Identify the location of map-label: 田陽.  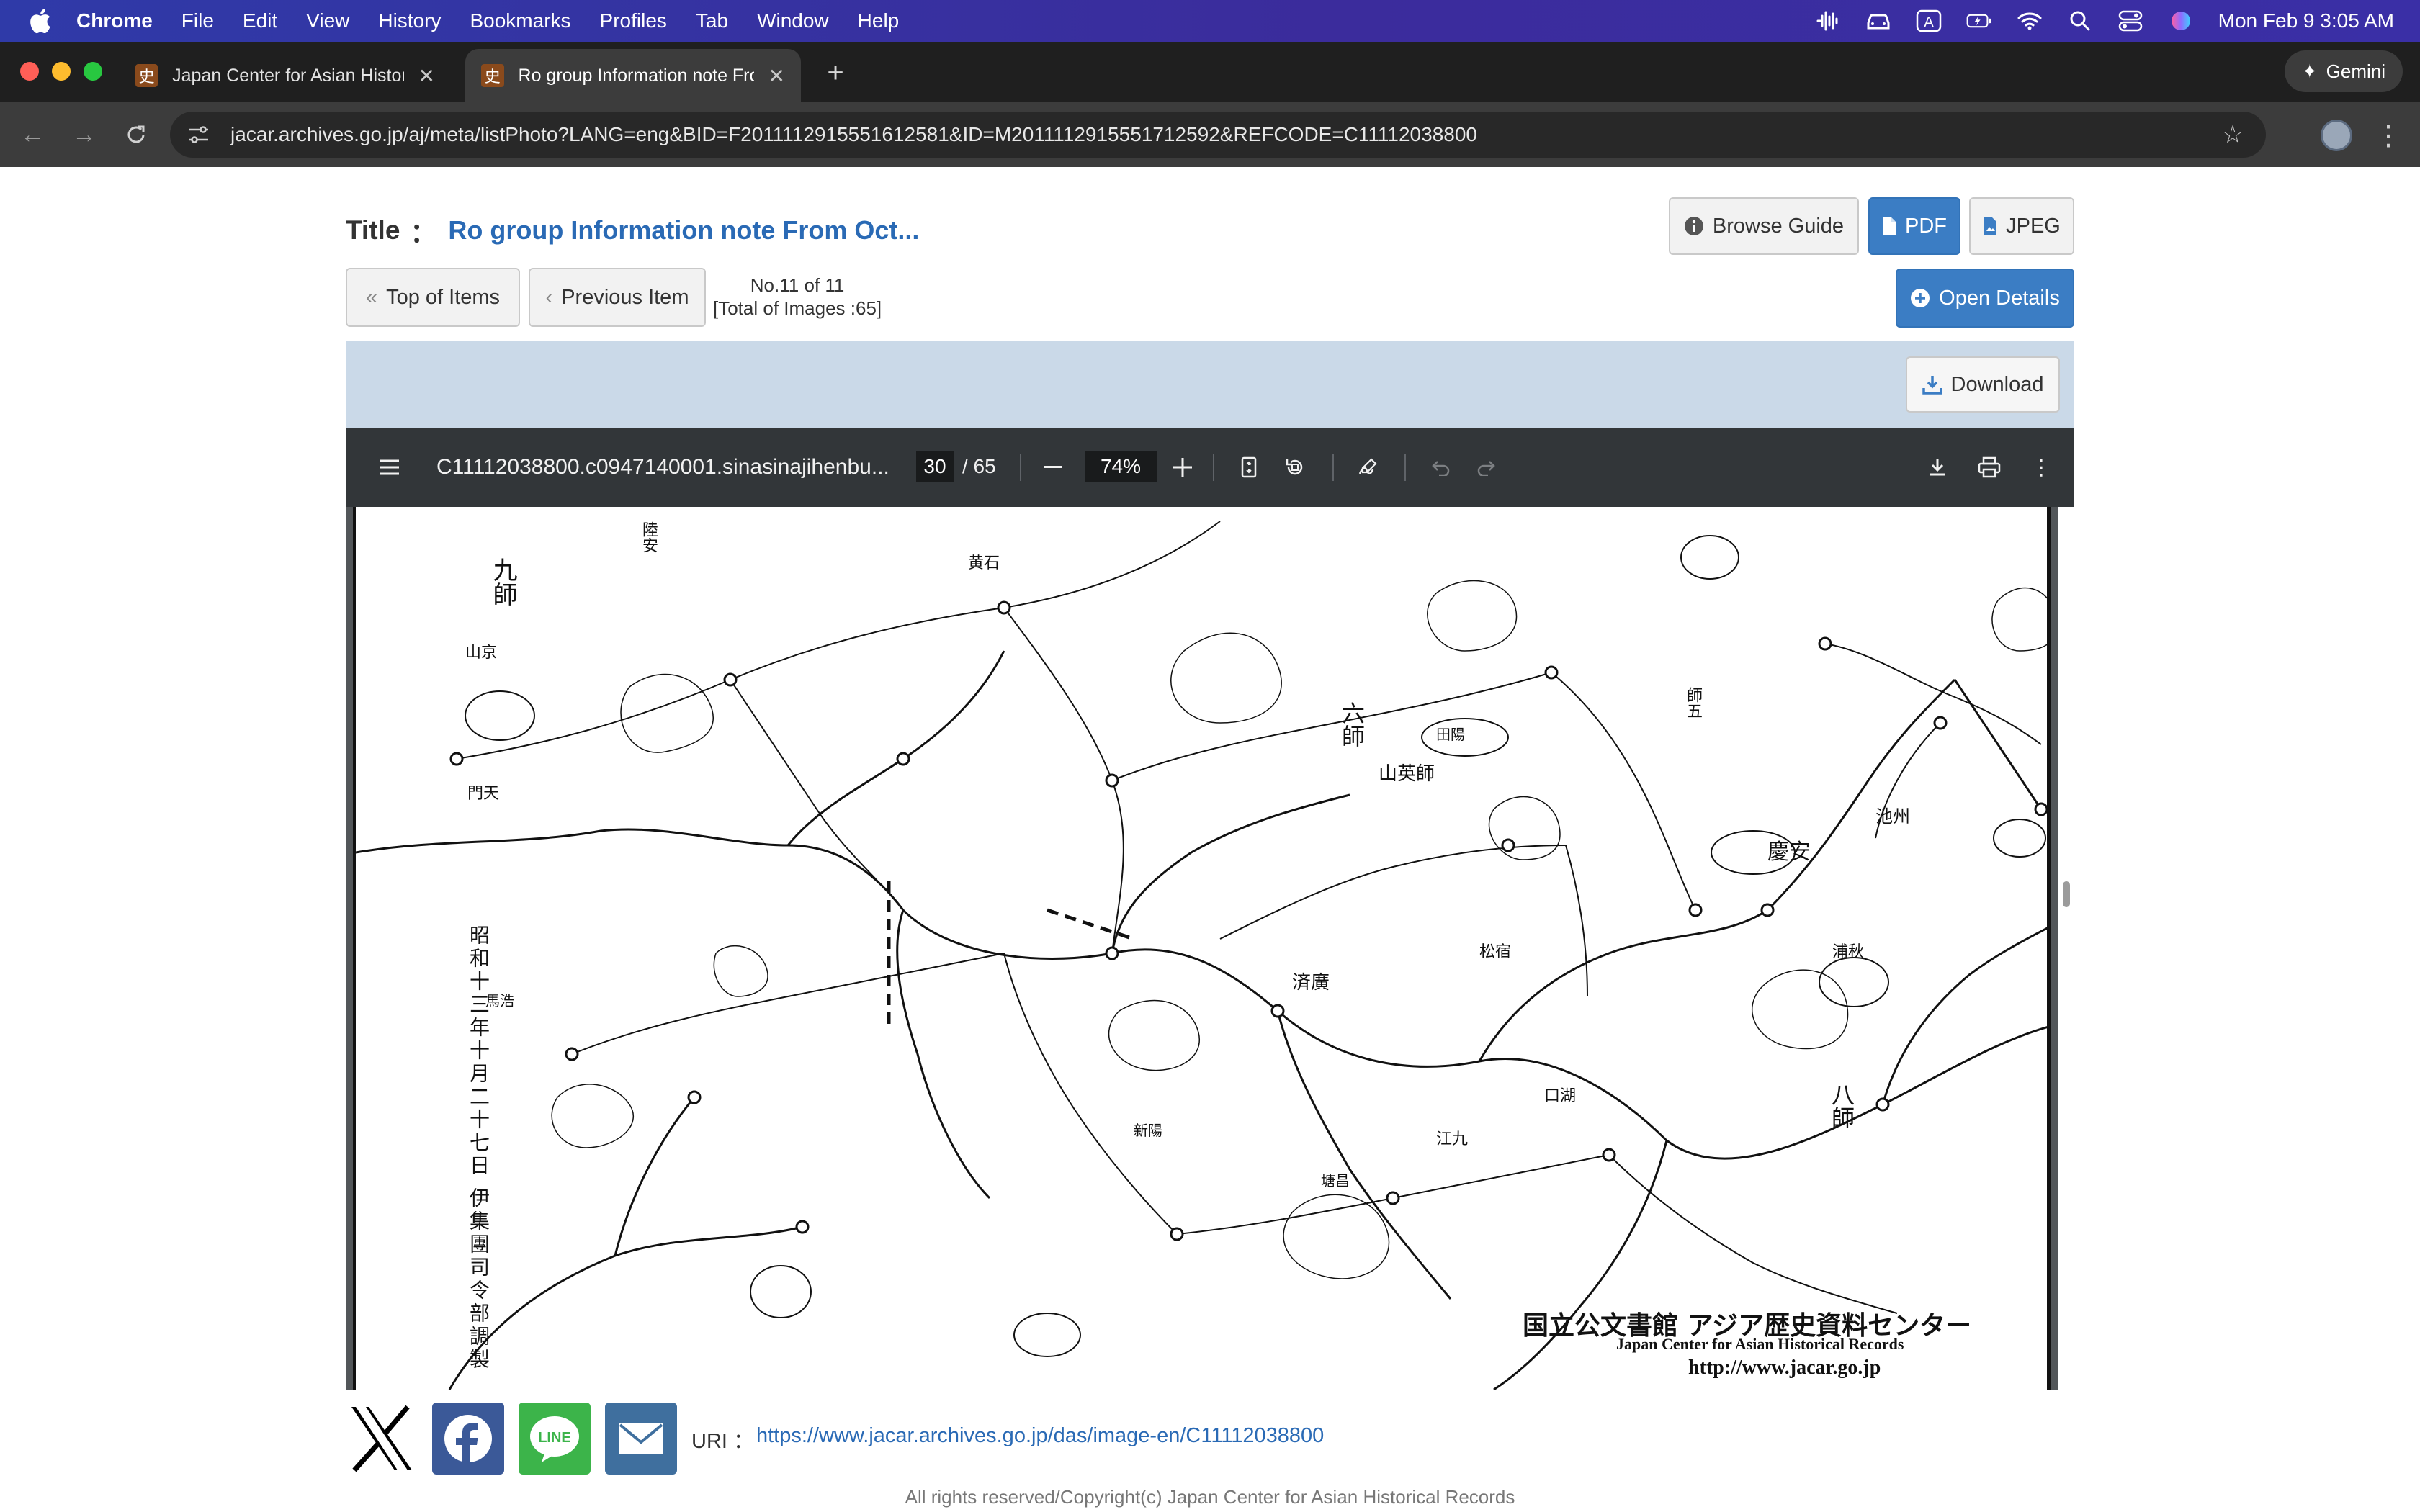
(1450, 734).